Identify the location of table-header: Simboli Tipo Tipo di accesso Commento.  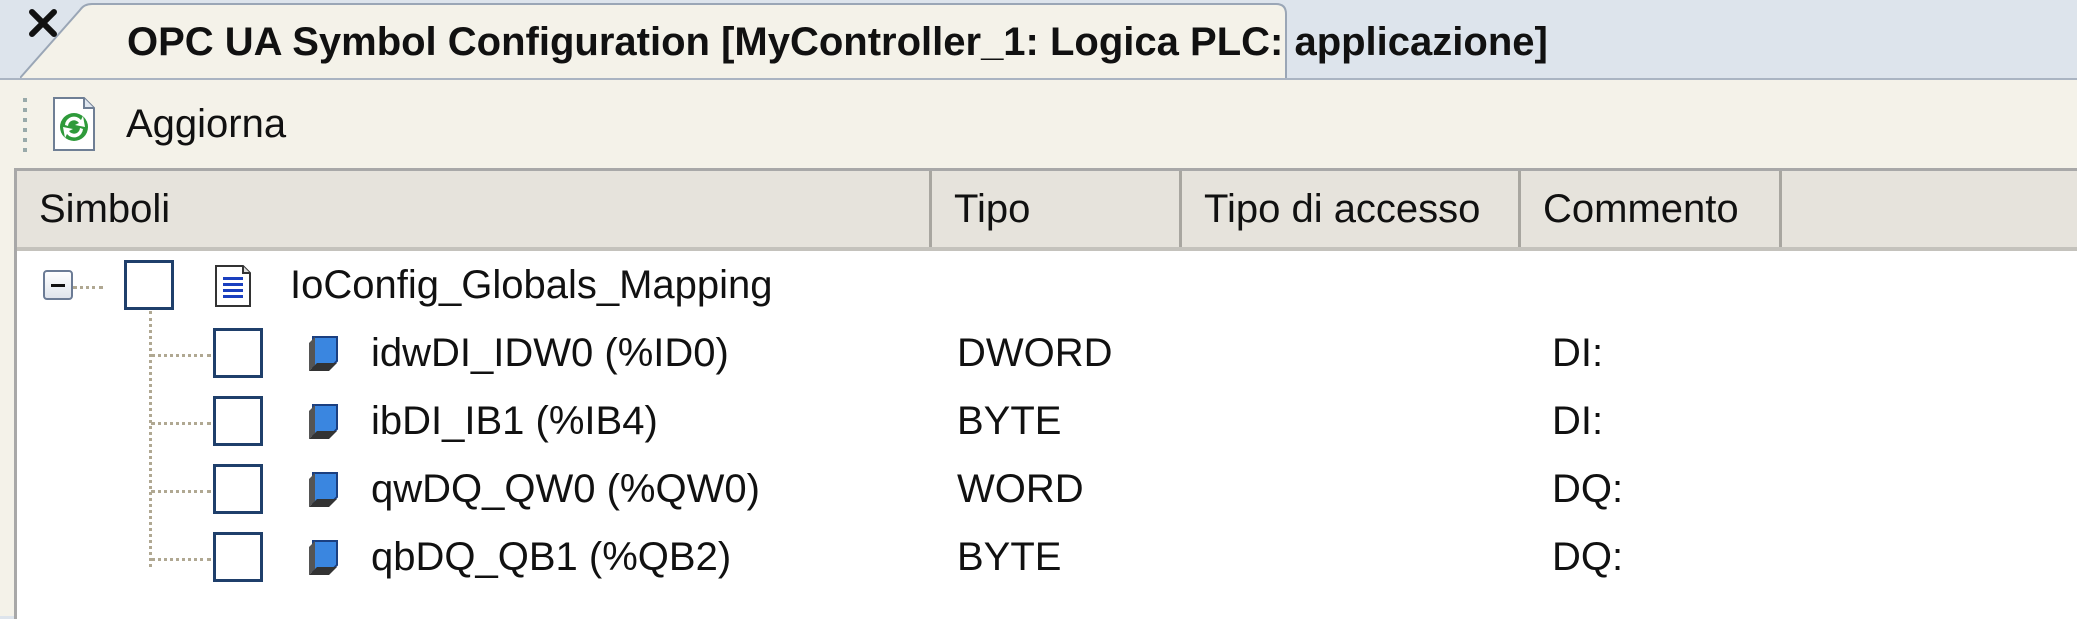
(1047, 211).